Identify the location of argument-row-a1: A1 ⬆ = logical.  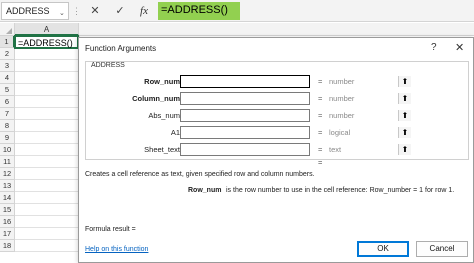
(276, 132).